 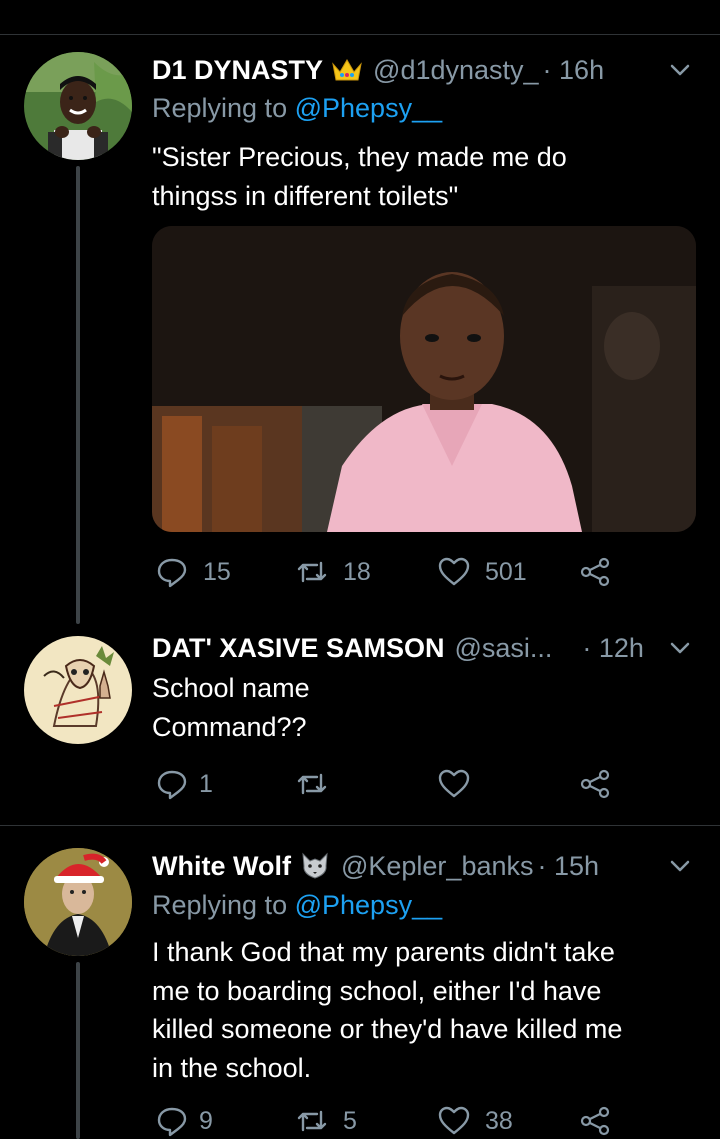 I want to click on tweet-header: White Wolf @Kepler_banks · 15h, so click(x=375, y=866).